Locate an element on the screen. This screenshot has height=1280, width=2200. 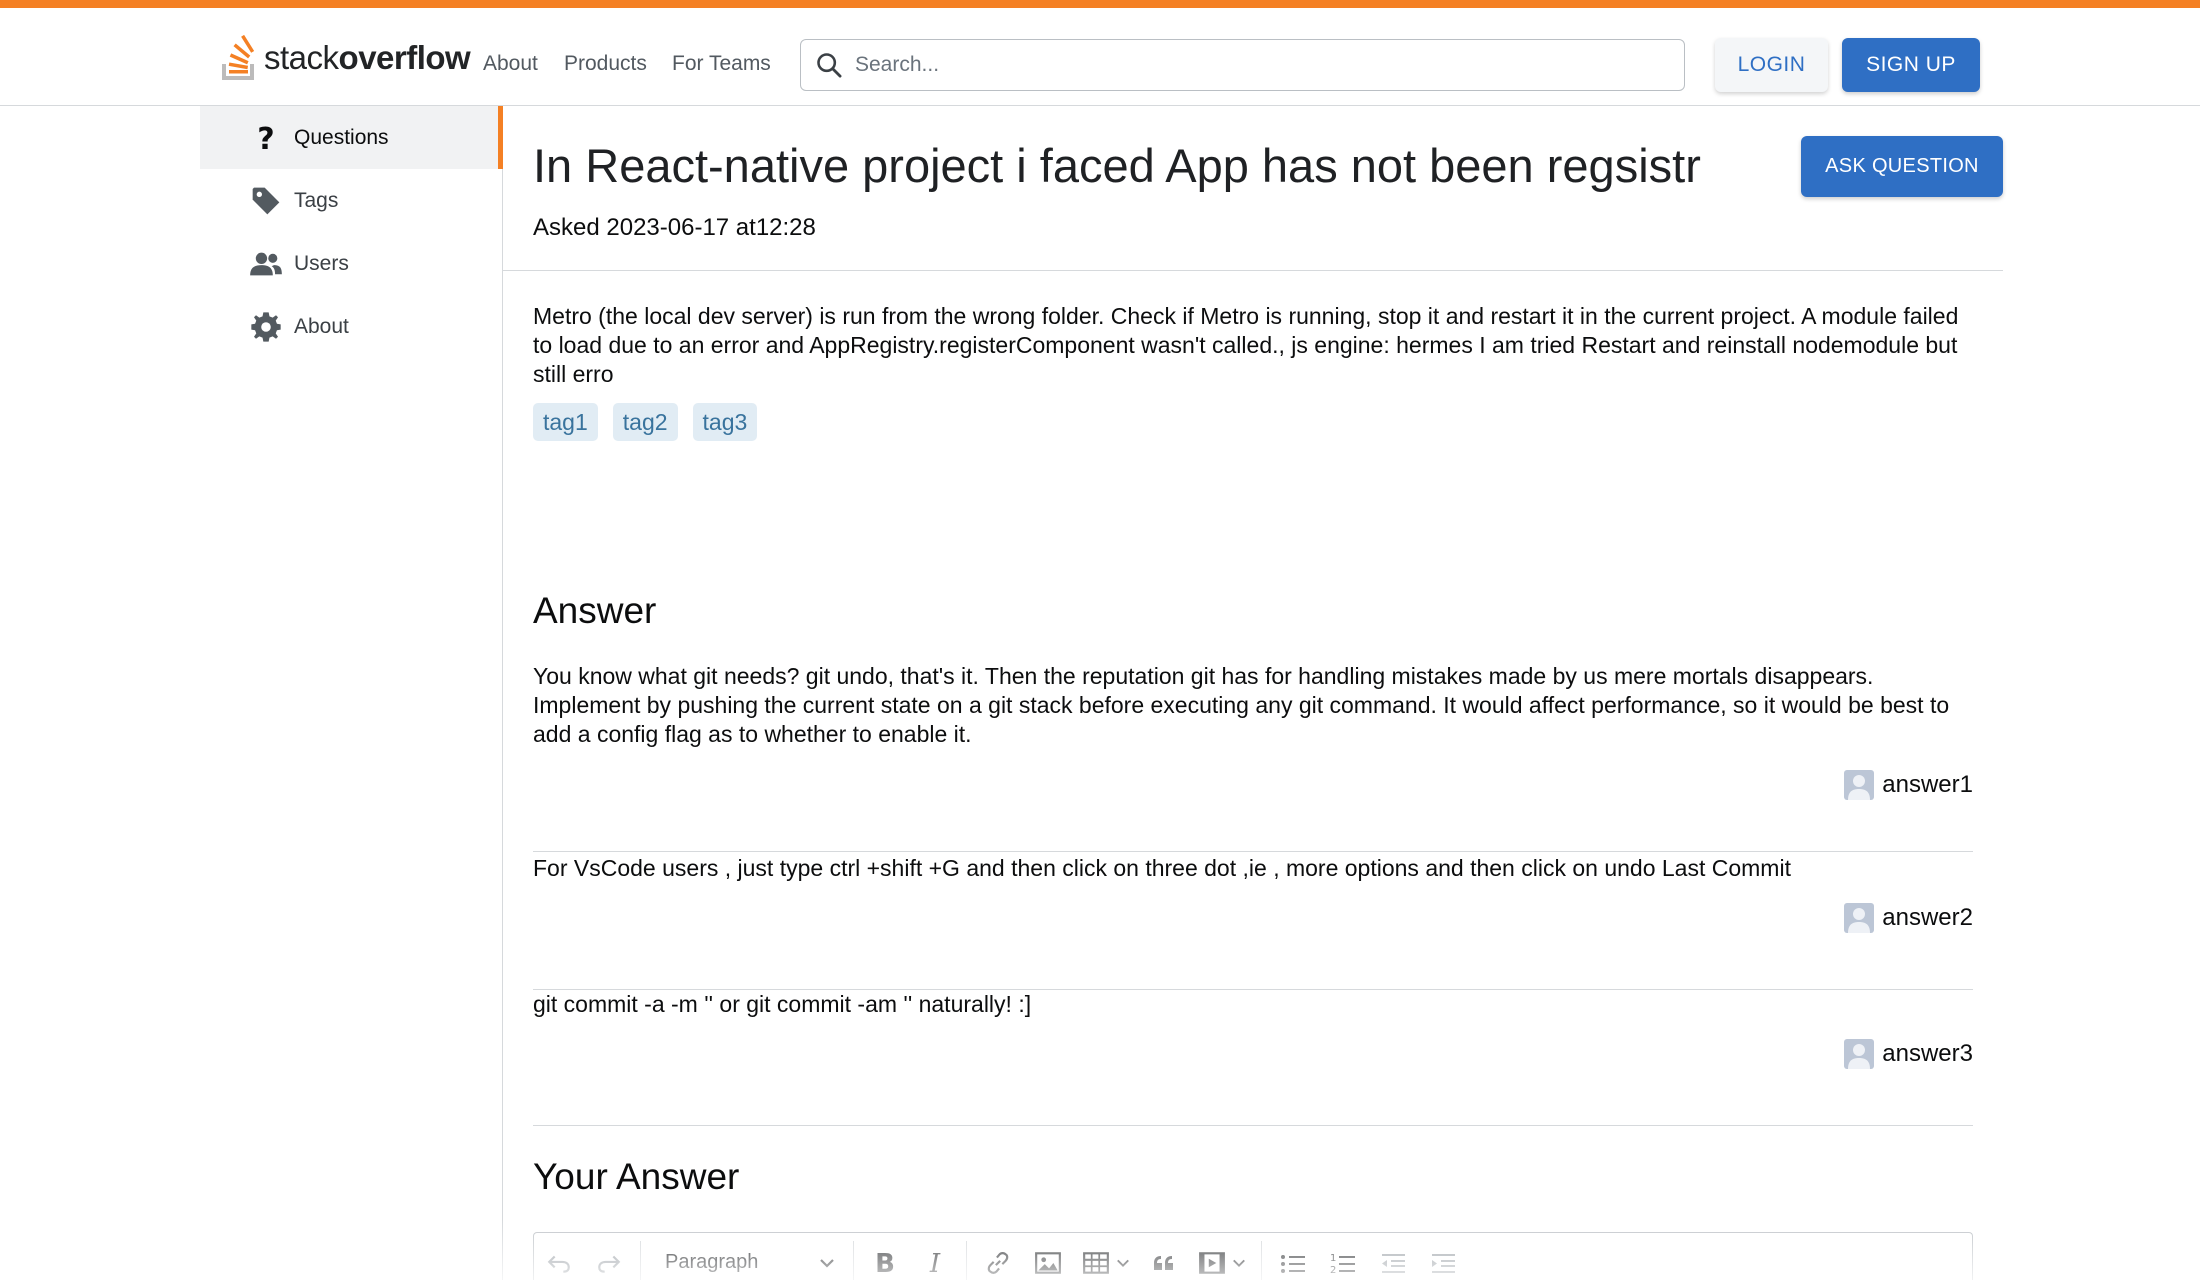
sidebar-item-label: About is located at coordinates (321, 326).